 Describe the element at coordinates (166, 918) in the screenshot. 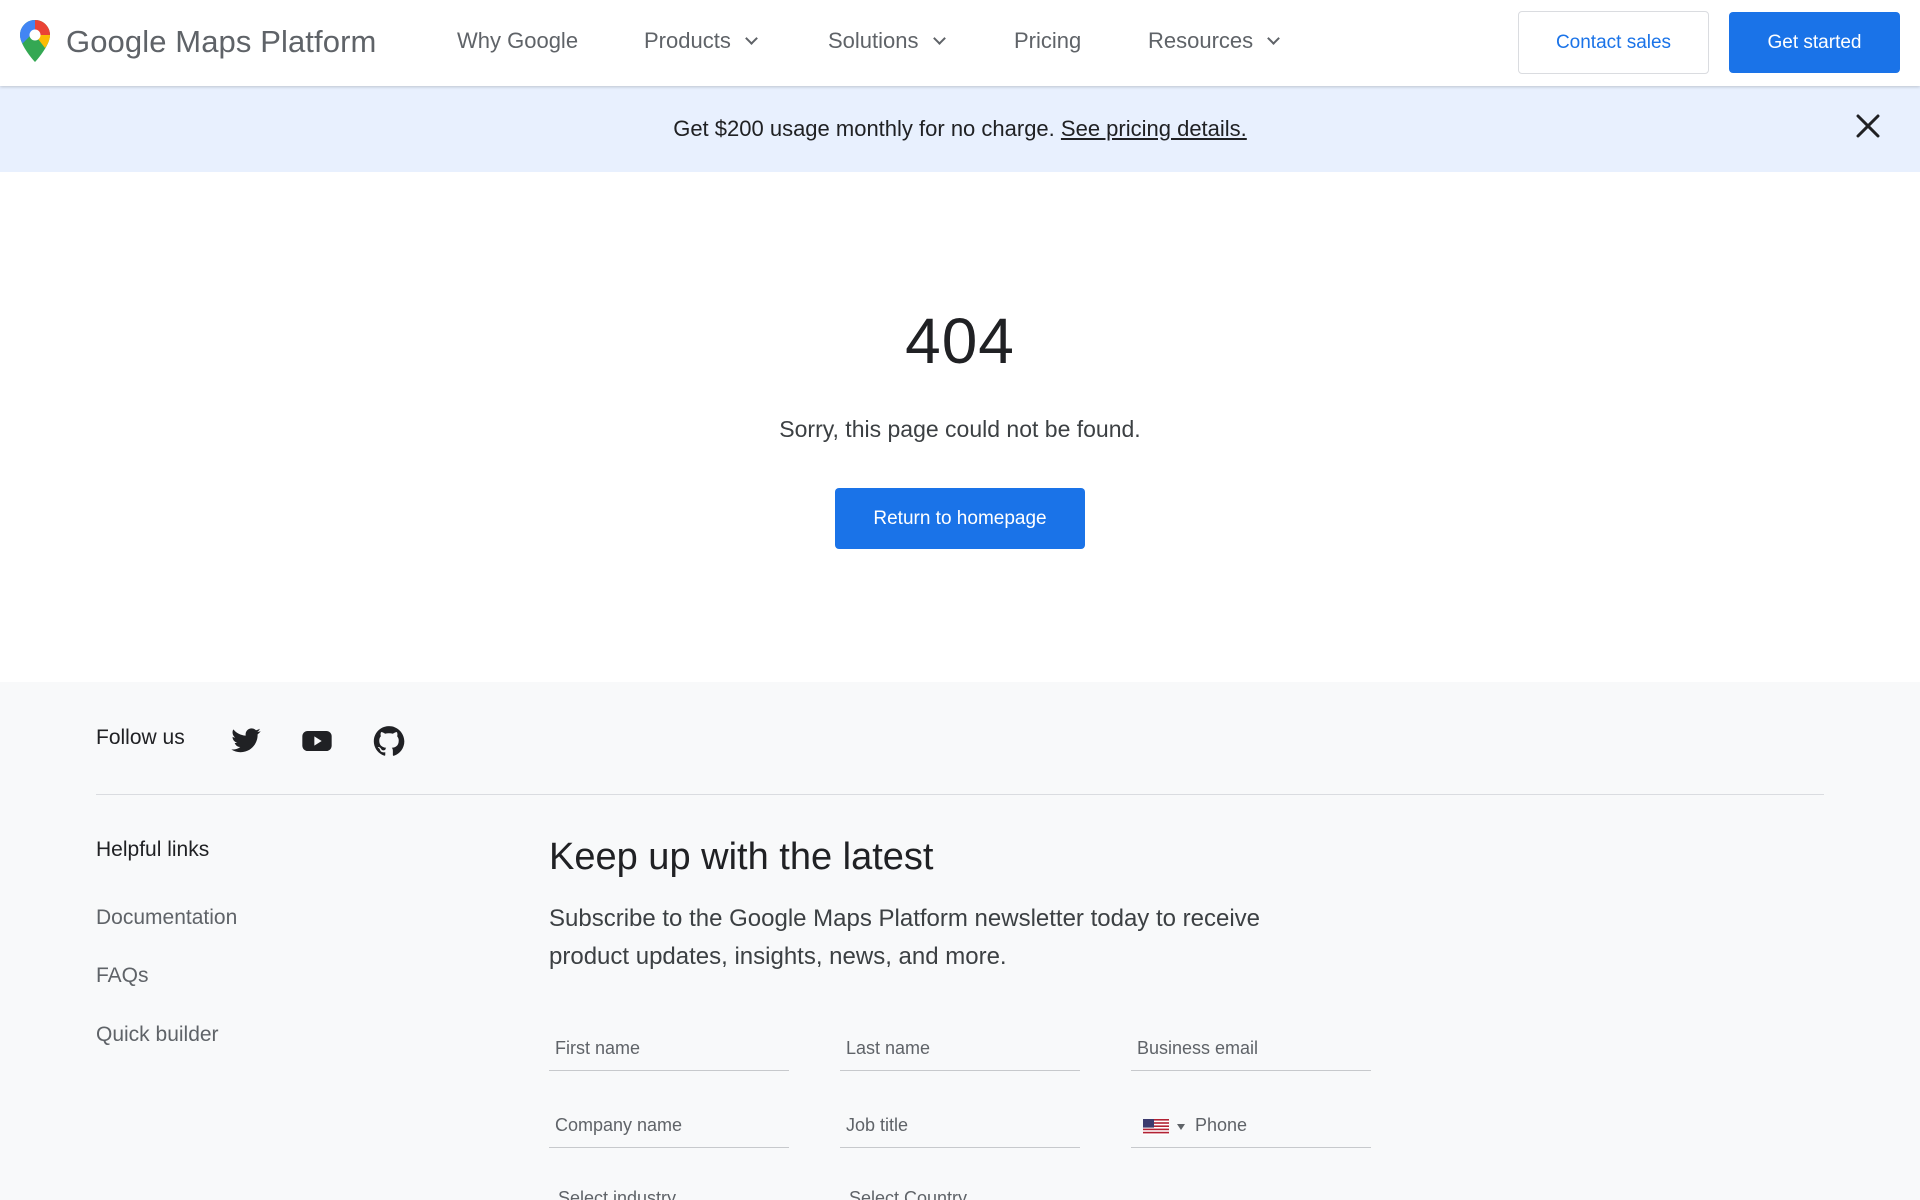

I see `documentation-link: Documentation` at that location.